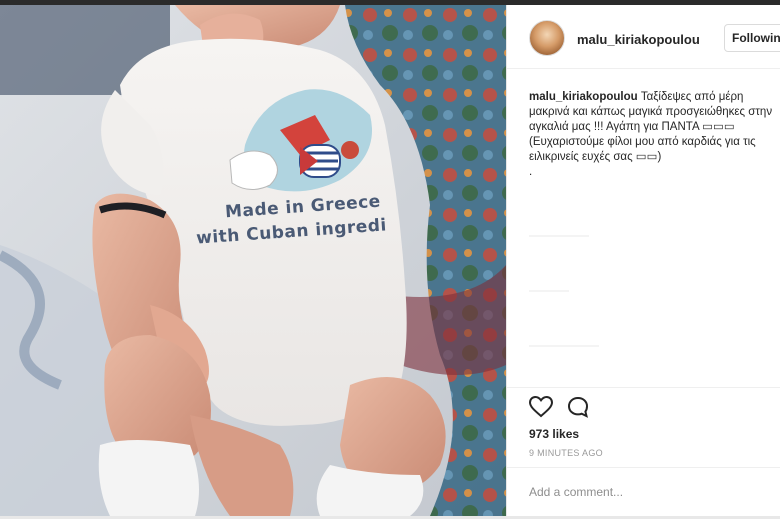  Describe the element at coordinates (566, 453) in the screenshot. I see `post-time: 9 MINUTES AGO` at that location.